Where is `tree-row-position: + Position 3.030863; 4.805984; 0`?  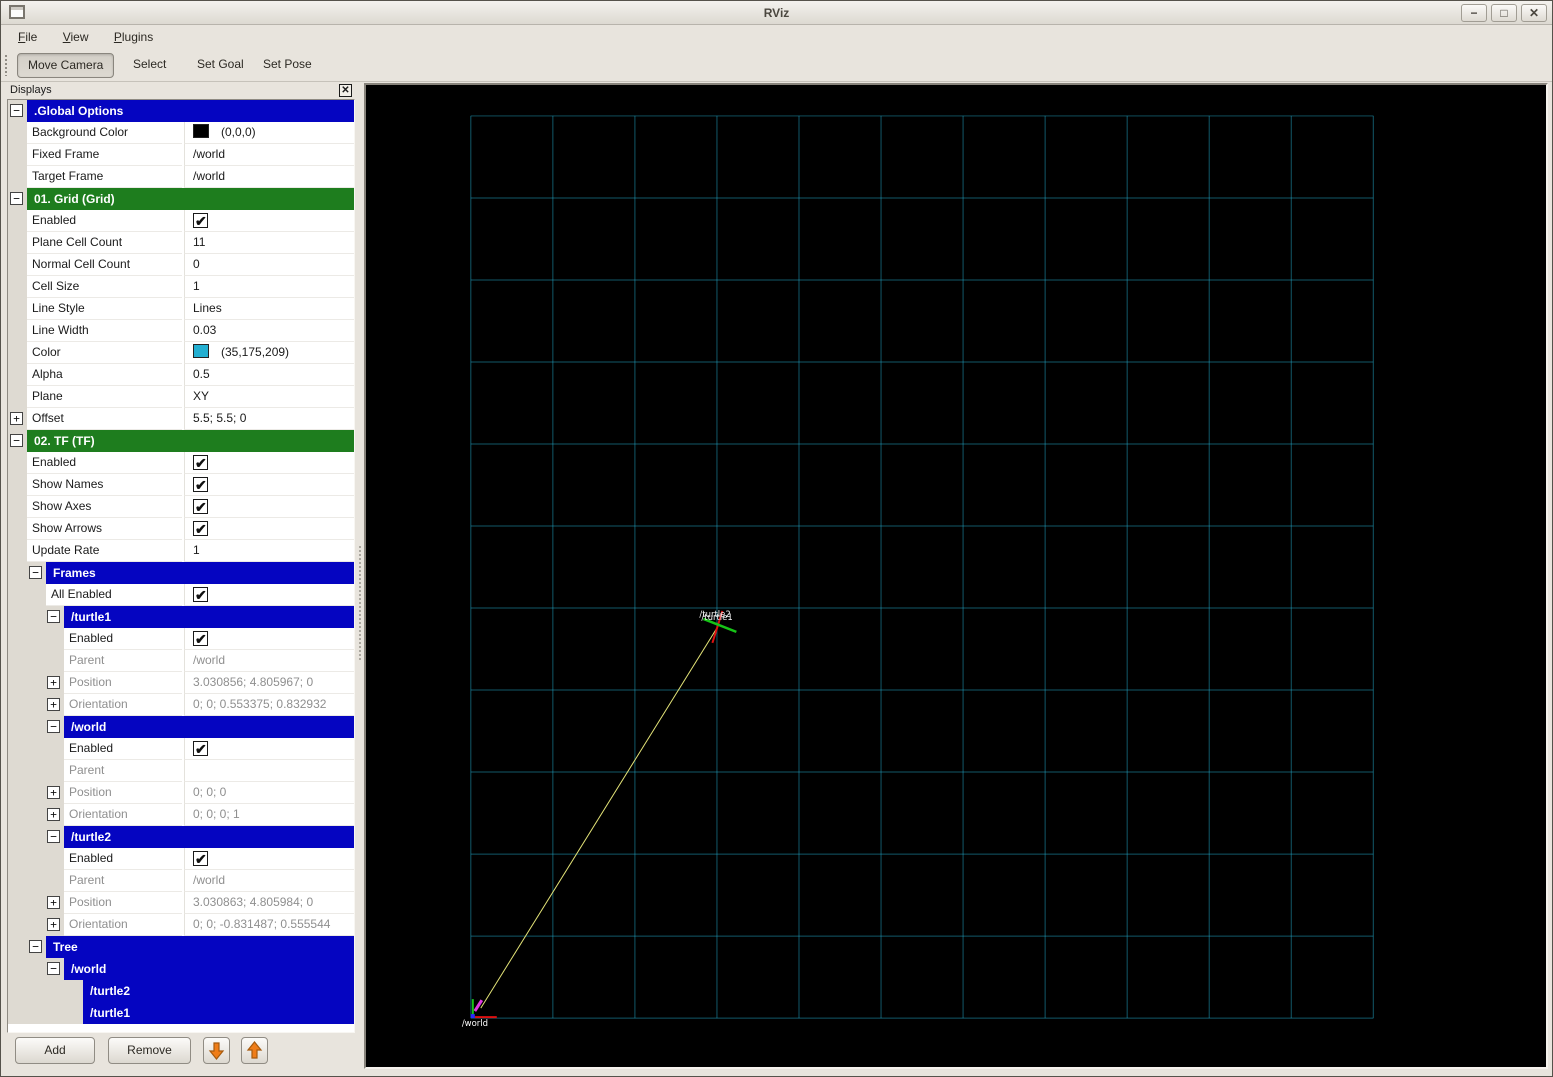 tree-row-position: + Position 3.030863; 4.805984; 0 is located at coordinates (181, 903).